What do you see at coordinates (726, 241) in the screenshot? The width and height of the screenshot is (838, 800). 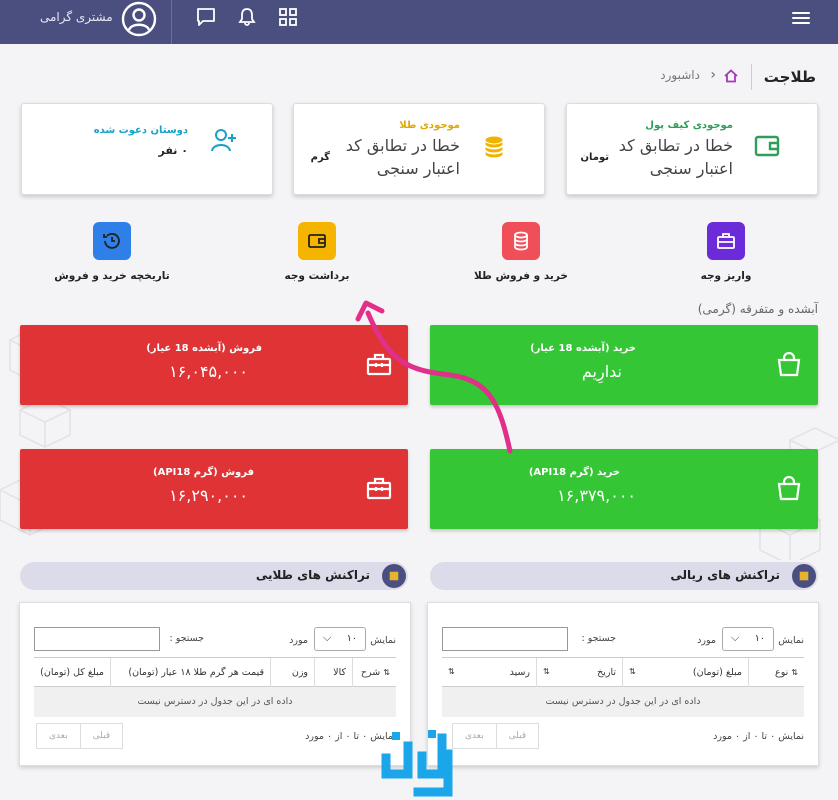 I see `briefcase-icon` at bounding box center [726, 241].